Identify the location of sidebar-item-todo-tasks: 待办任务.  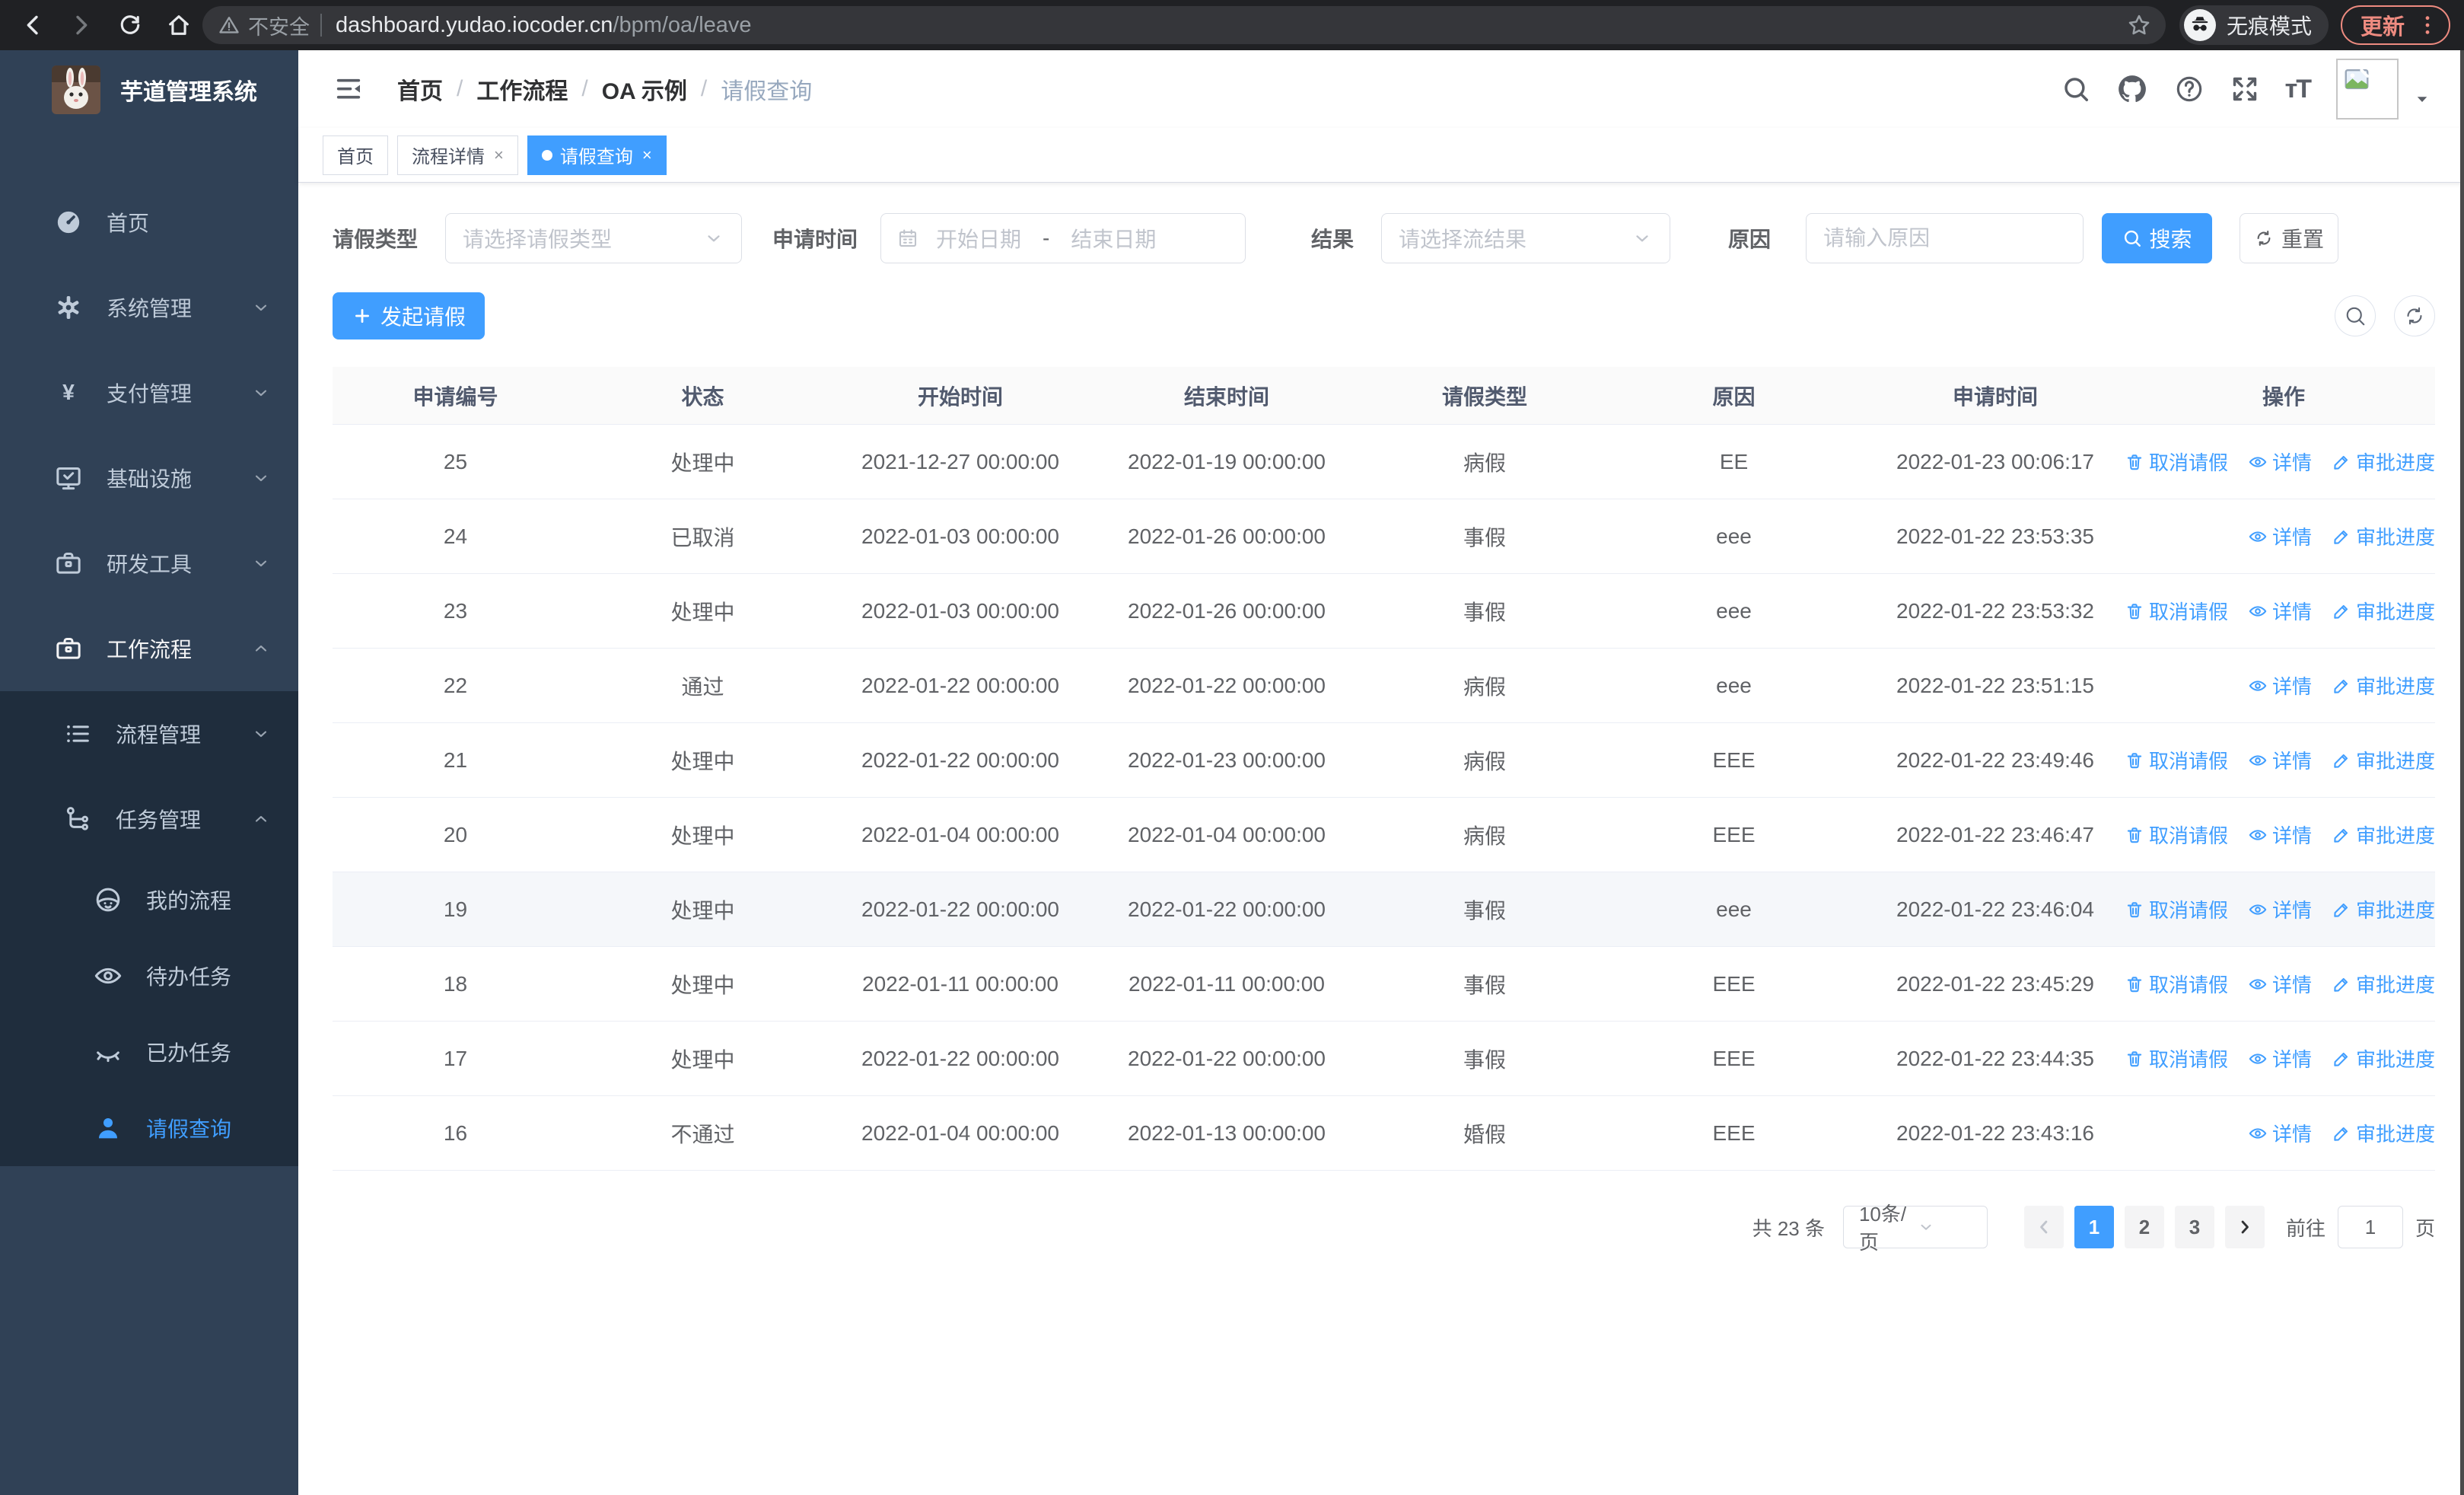
(149, 976).